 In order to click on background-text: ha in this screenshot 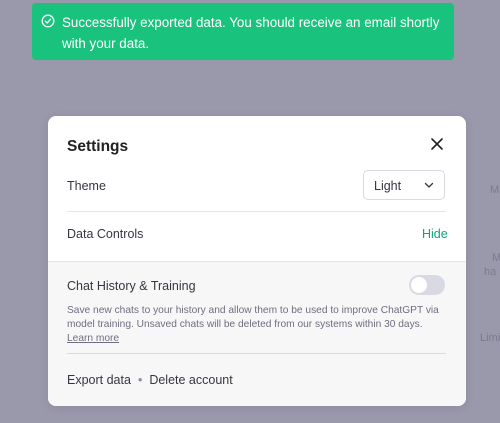, I will do `click(490, 272)`.